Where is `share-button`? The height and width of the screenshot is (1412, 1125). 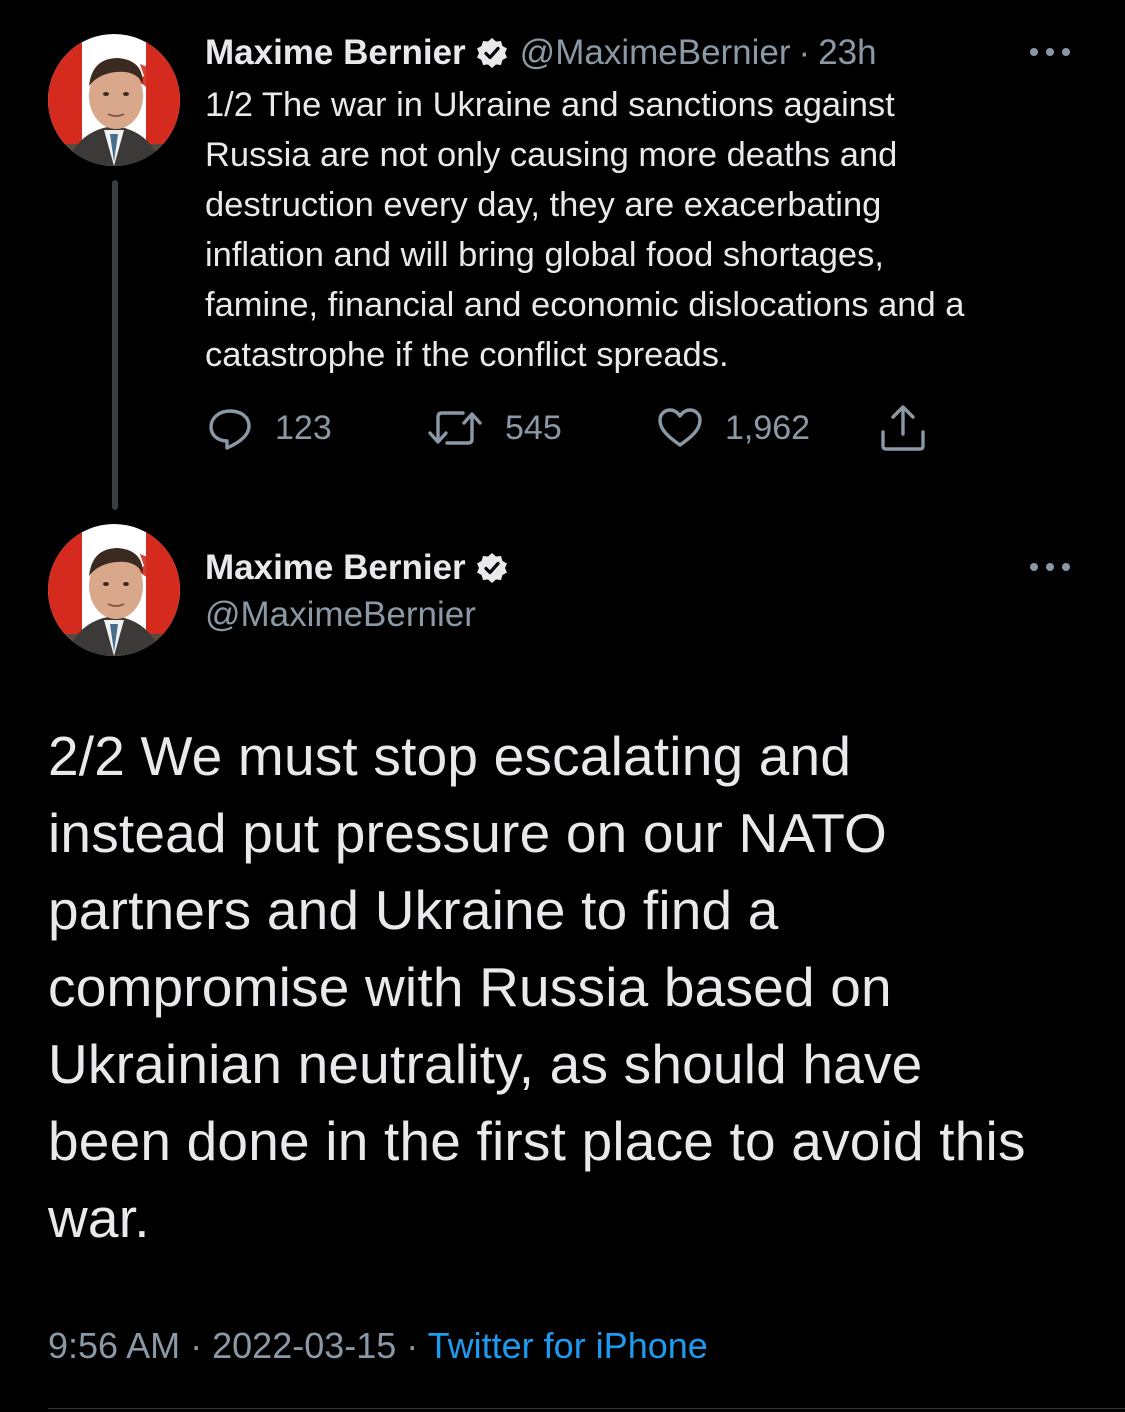 share-button is located at coordinates (913, 428).